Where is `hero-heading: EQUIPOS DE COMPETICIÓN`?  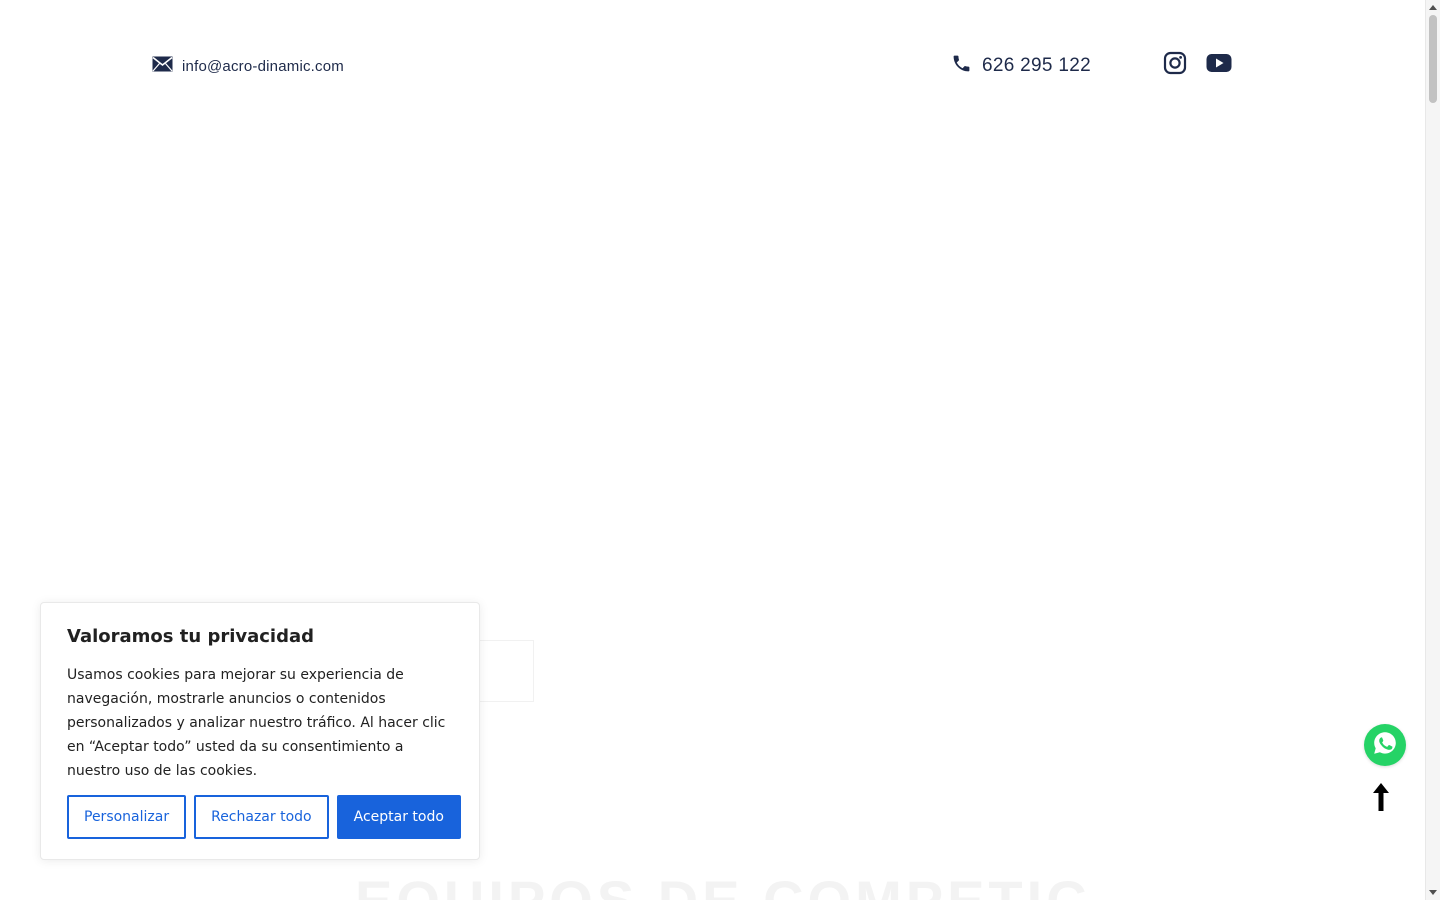 hero-heading: EQUIPOS DE COMPETICIÓN is located at coordinates (720, 884).